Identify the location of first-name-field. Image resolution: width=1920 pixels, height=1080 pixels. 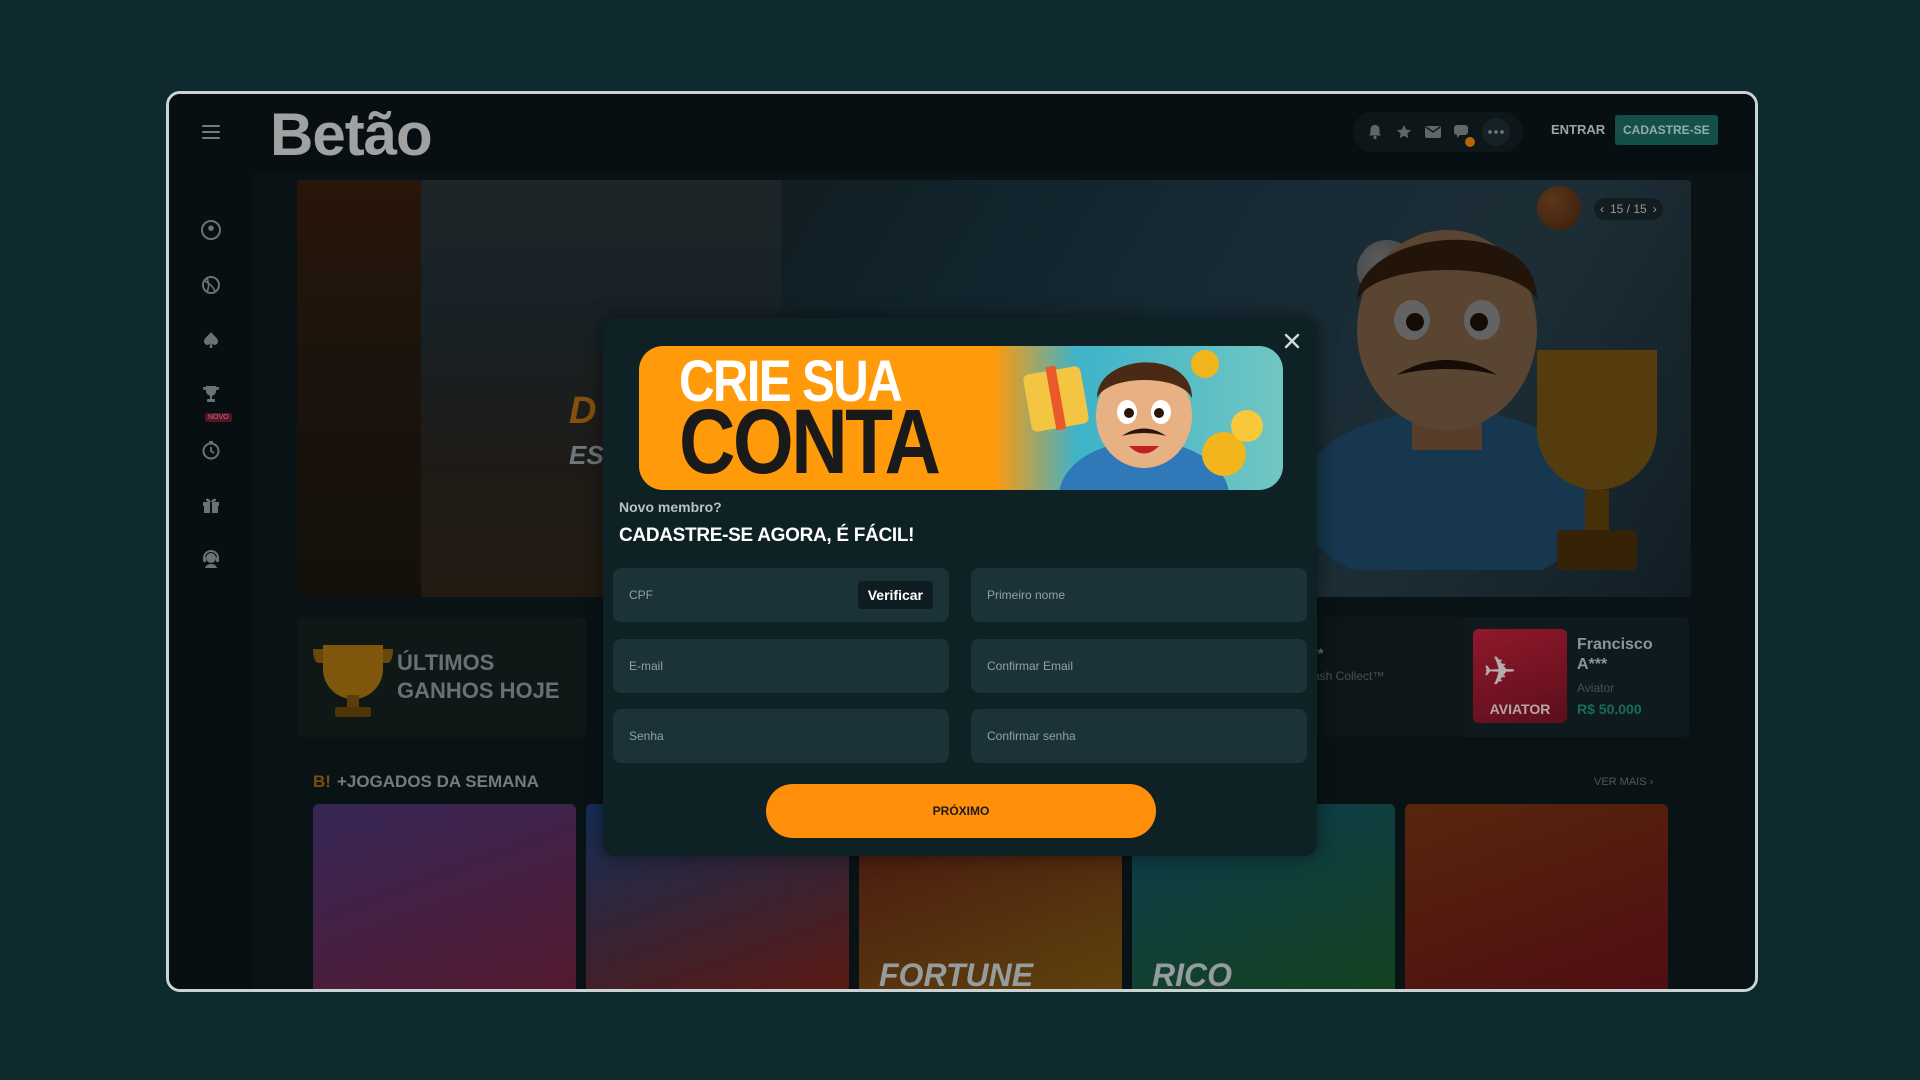
(1139, 595).